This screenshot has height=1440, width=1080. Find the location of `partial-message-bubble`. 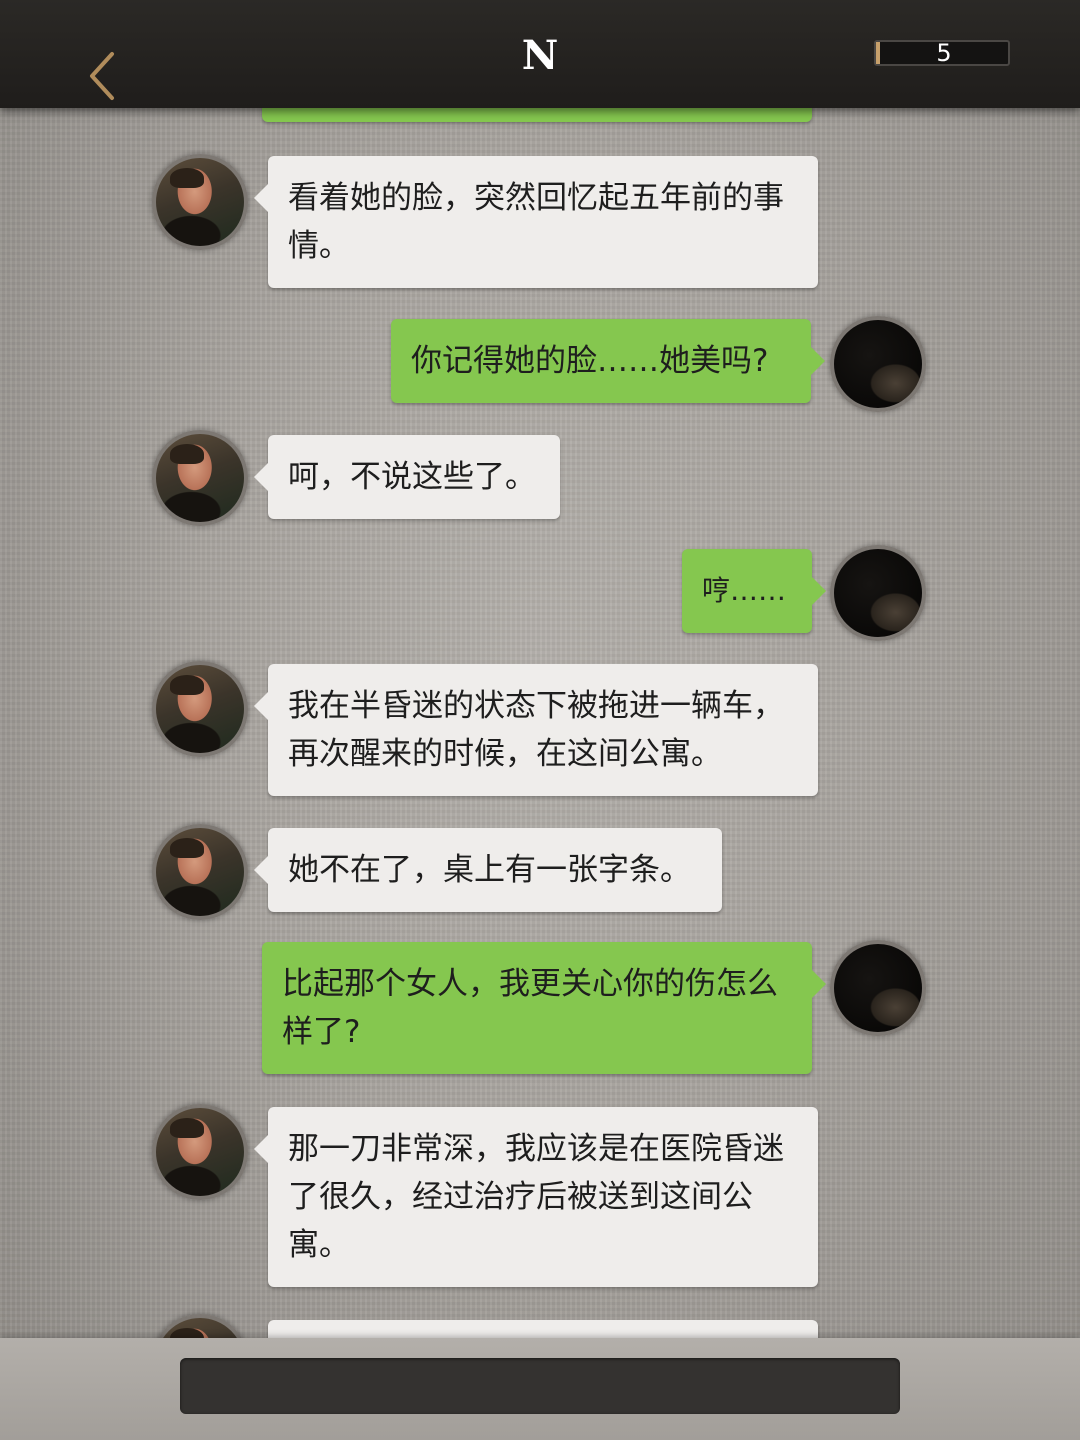

partial-message-bubble is located at coordinates (537, 115).